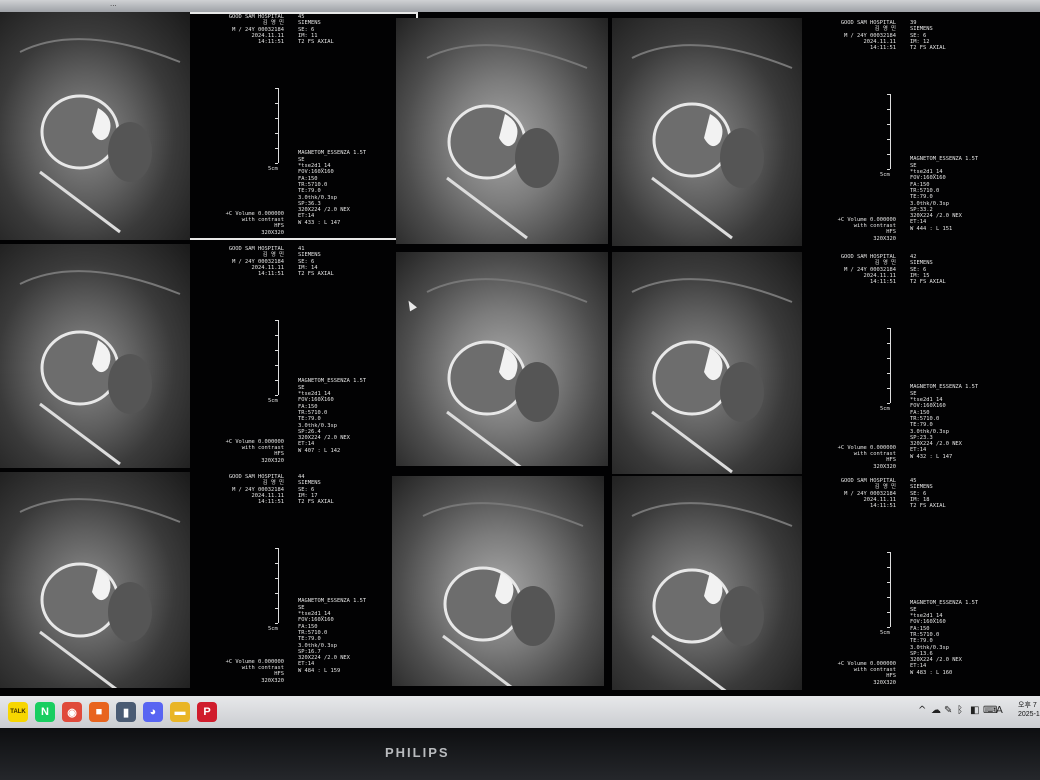 The width and height of the screenshot is (1040, 780). What do you see at coordinates (999, 710) in the screenshot?
I see `tray-icon-6: A` at bounding box center [999, 710].